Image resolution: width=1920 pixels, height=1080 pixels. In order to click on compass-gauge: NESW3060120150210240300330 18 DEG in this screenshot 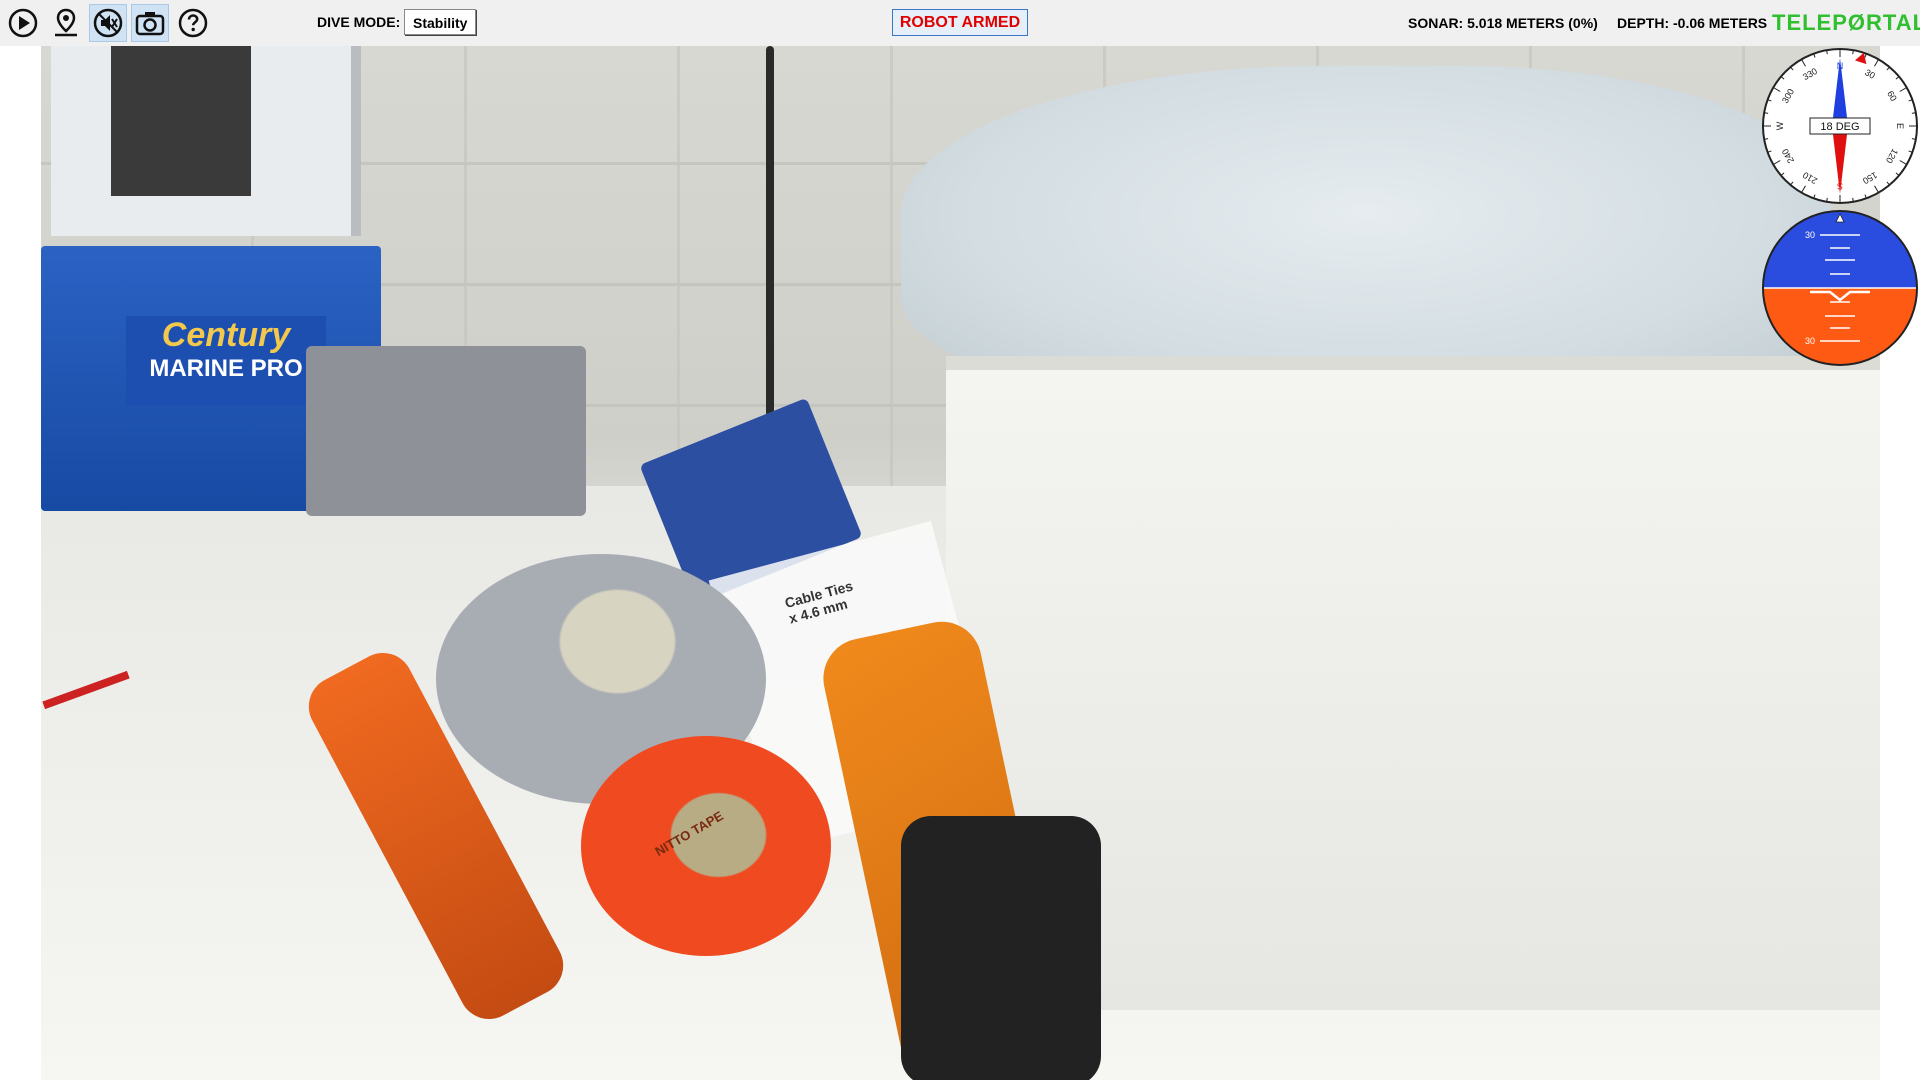, I will do `click(1840, 126)`.